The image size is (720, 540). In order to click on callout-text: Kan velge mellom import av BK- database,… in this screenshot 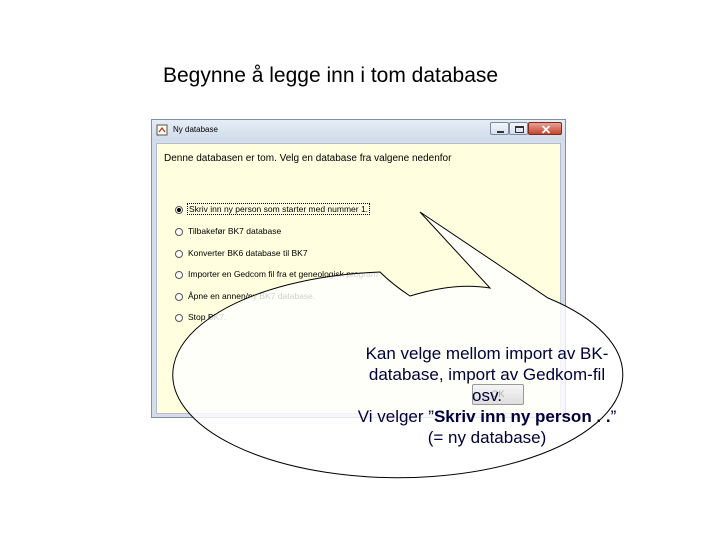, I will do `click(487, 395)`.